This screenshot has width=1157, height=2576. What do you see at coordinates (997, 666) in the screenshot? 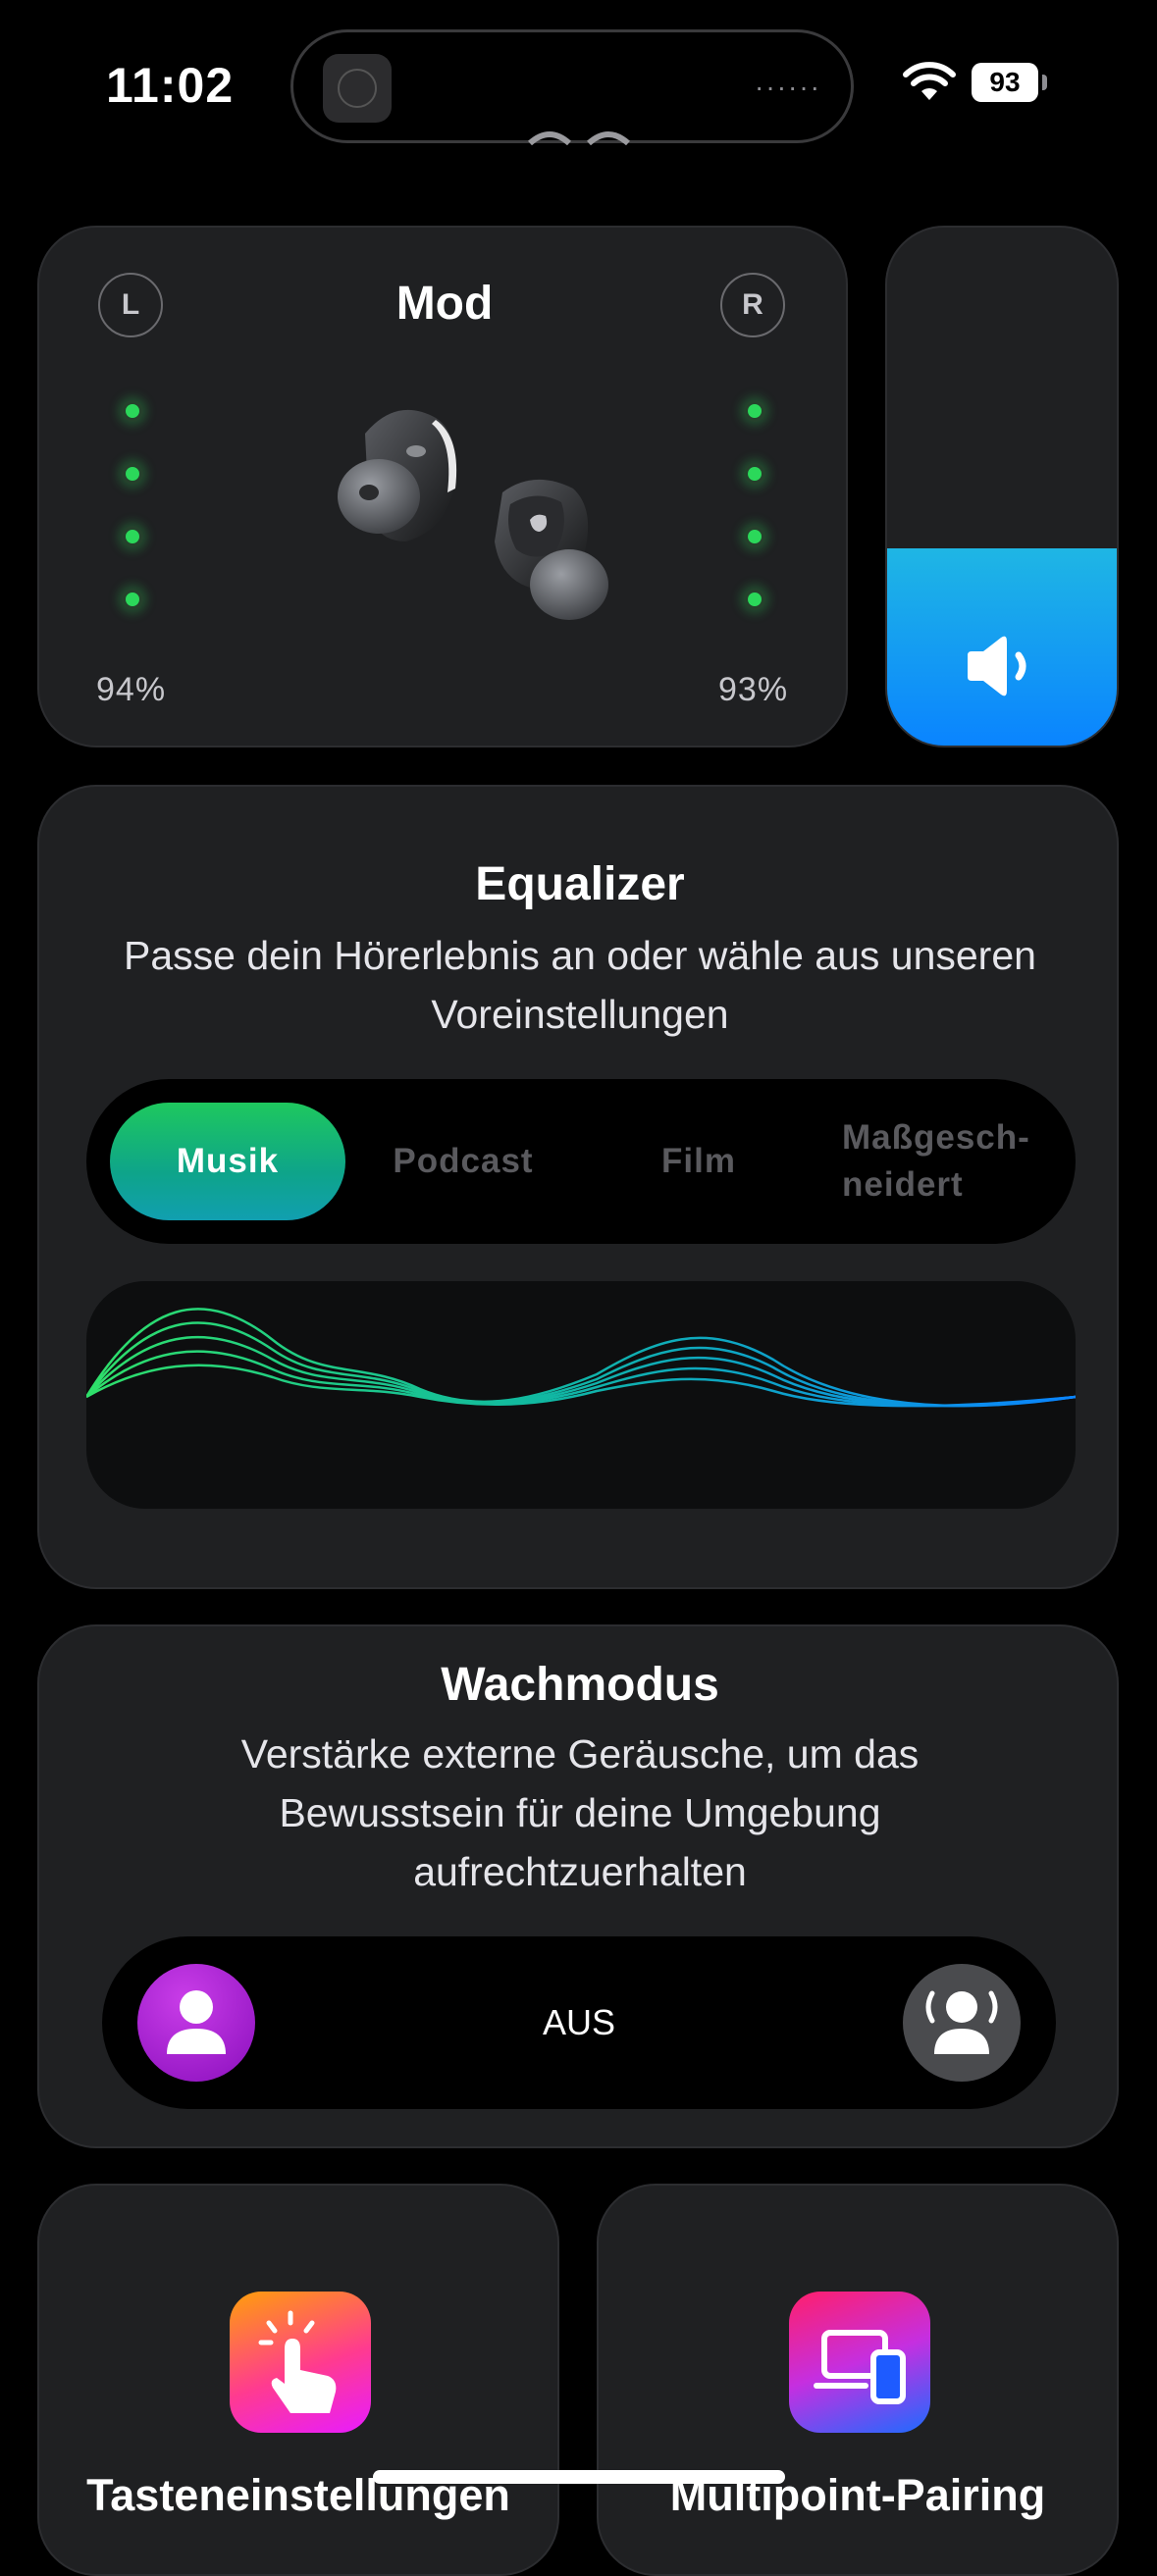
I see `speaker-icon` at bounding box center [997, 666].